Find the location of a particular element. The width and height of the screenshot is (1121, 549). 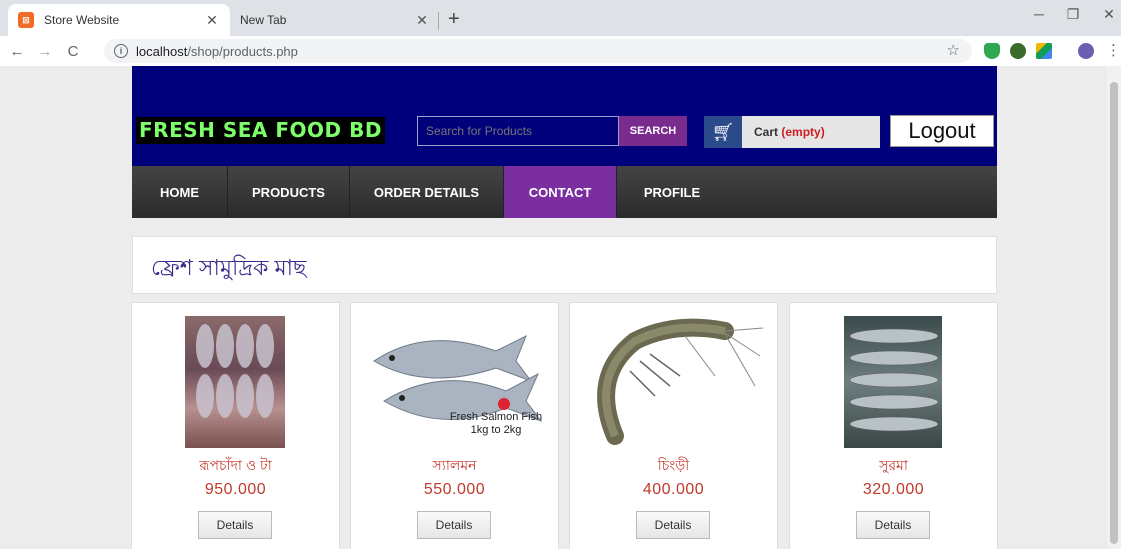

cart-widget: 🛒︎ Cart (empty) is located at coordinates (792, 132).